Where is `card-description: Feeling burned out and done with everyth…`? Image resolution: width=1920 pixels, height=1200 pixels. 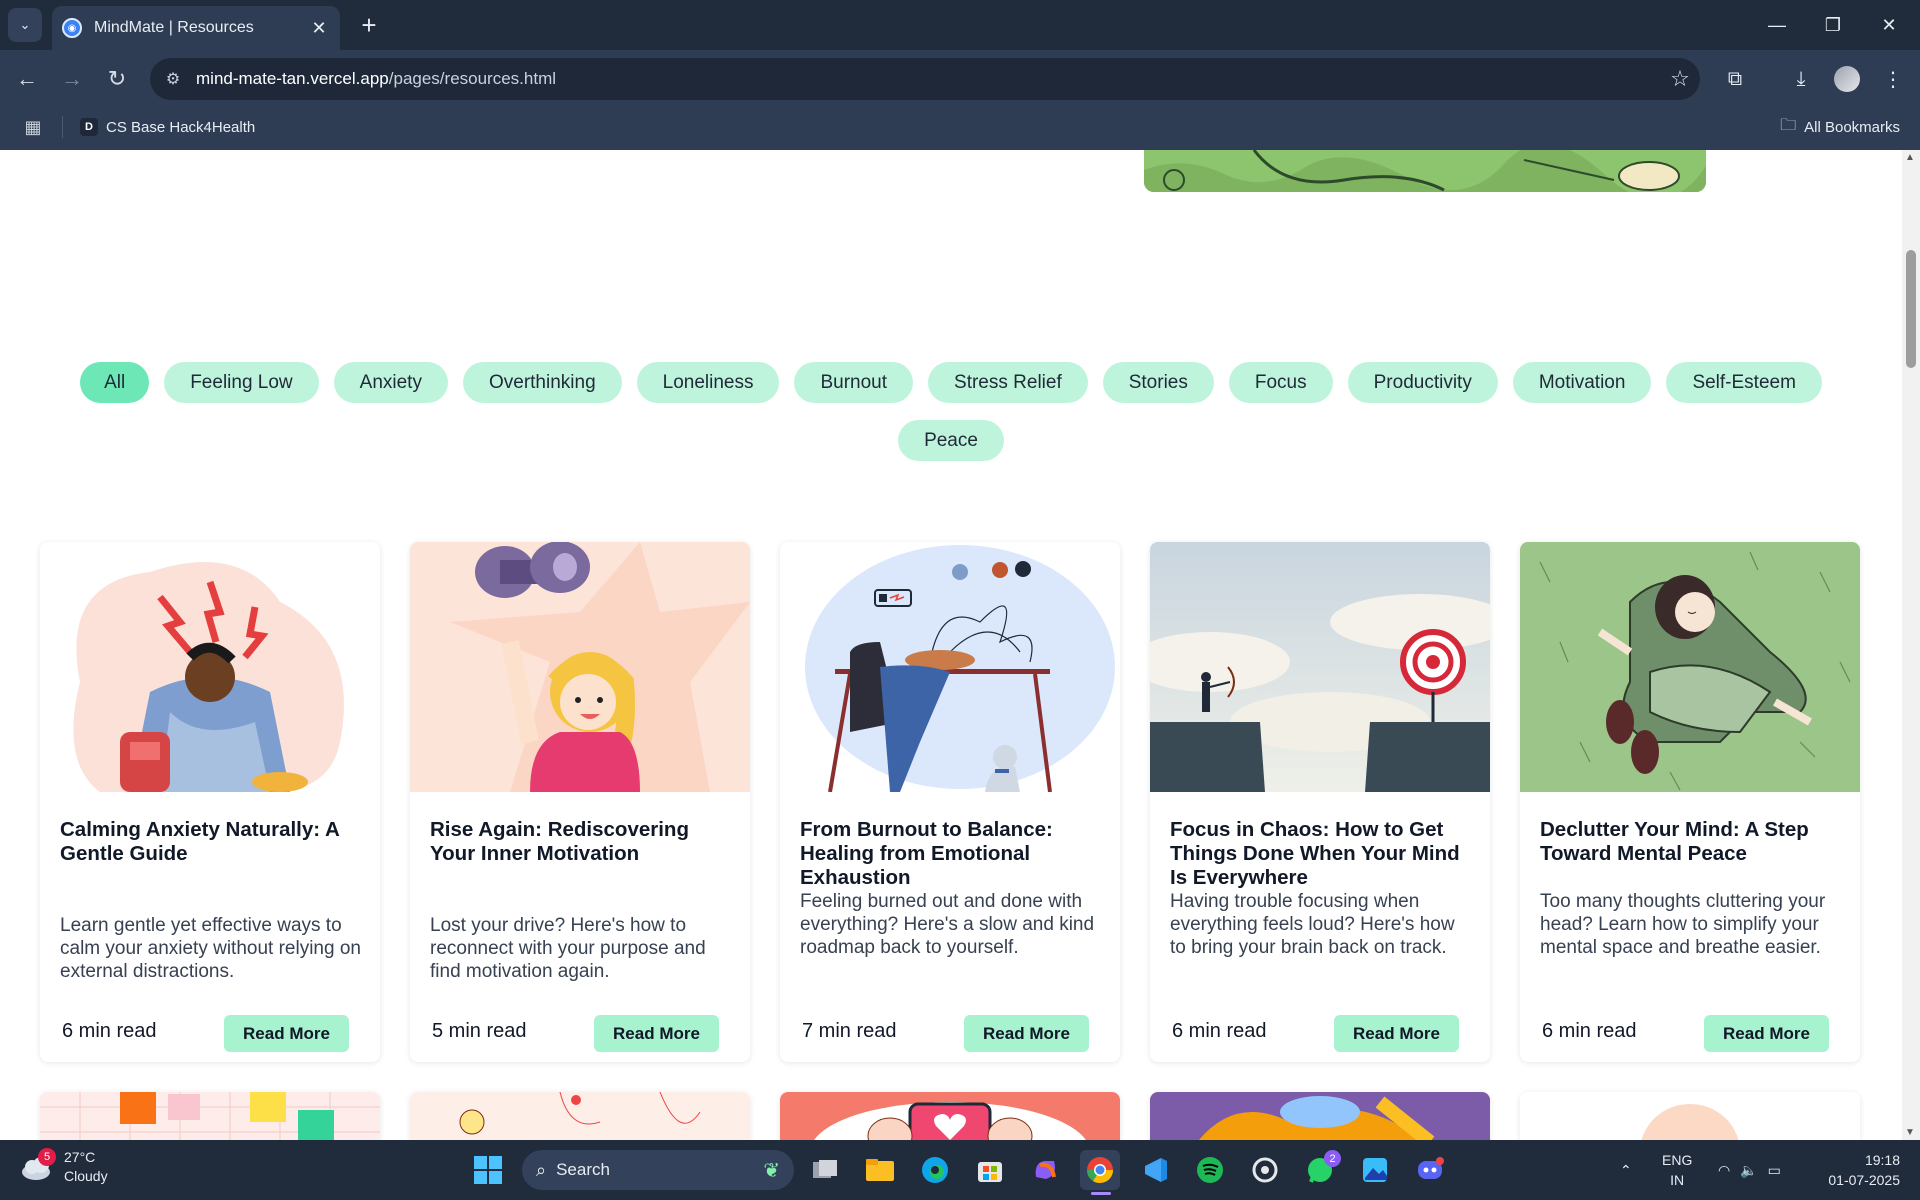 card-description: Feeling burned out and done with everyth… is located at coordinates (947, 924).